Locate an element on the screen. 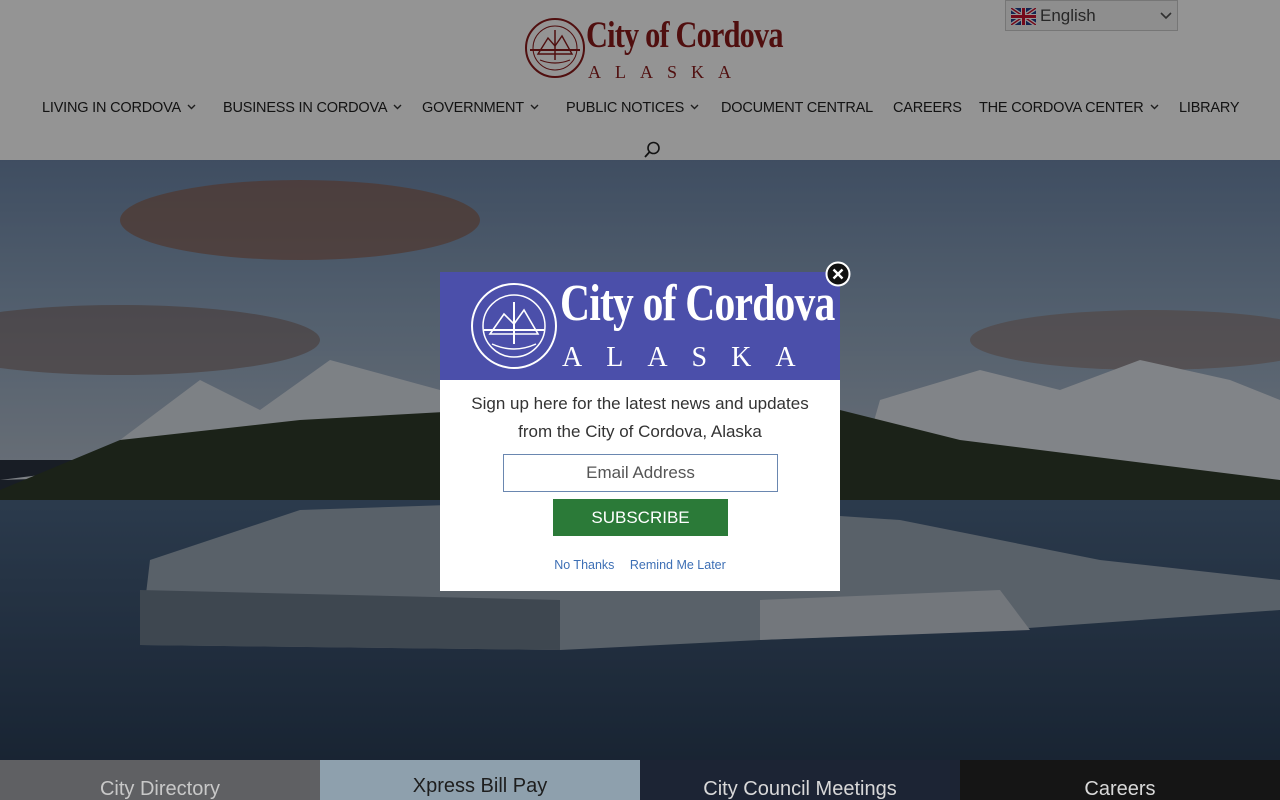  remind-later-link: Remind Me Later is located at coordinates (678, 565).